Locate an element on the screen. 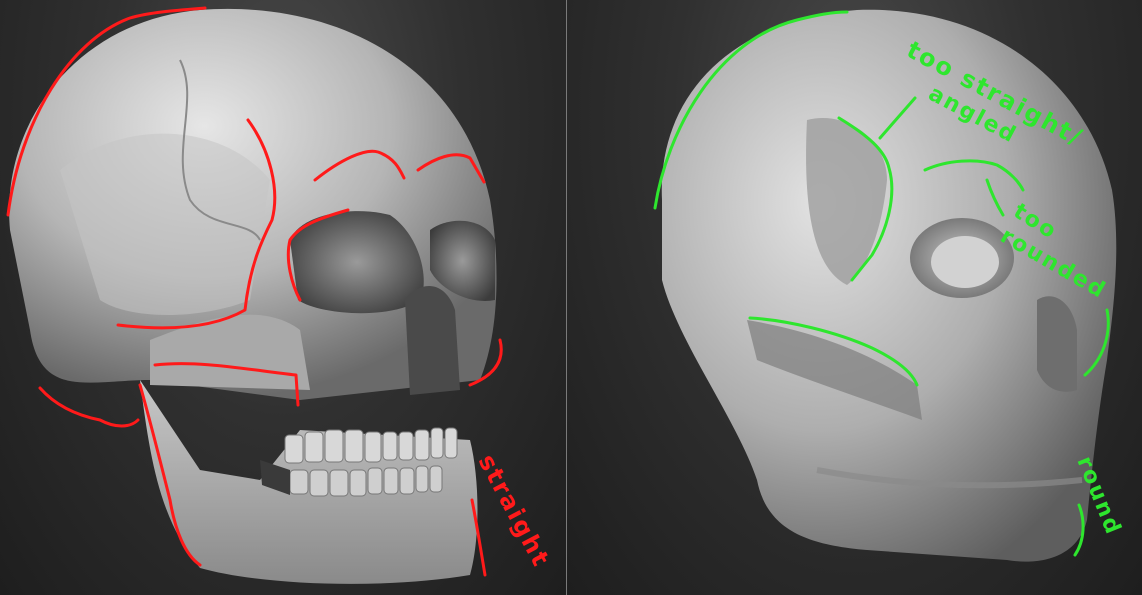 The height and width of the screenshot is (595, 1142). annotation-straight: straight is located at coordinates (514, 511).